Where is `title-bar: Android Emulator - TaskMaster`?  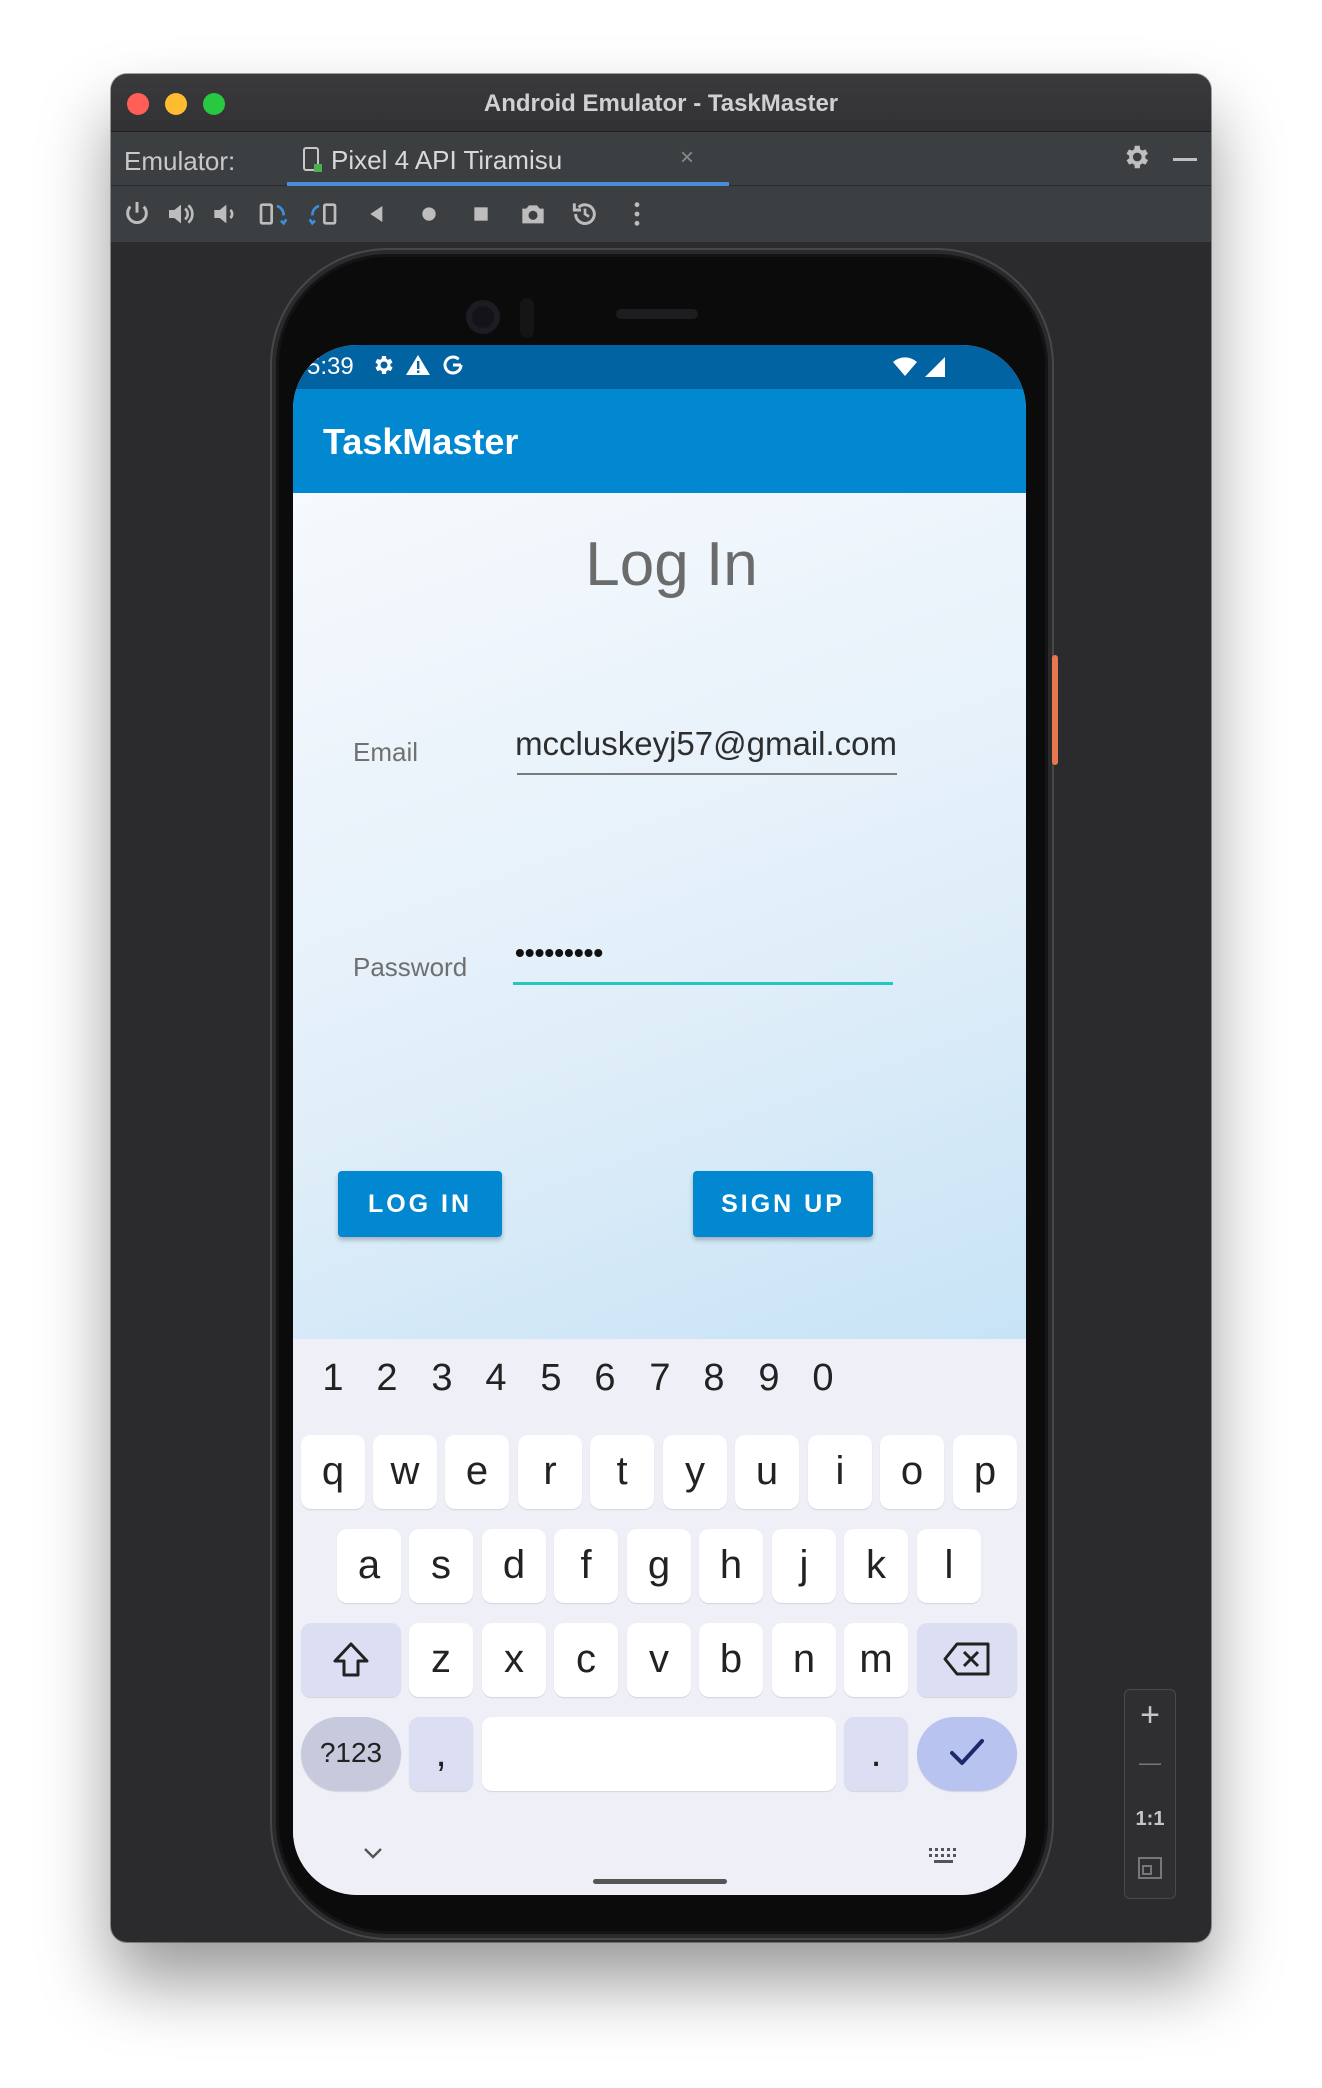
title-bar: Android Emulator - TaskMaster is located at coordinates (661, 103).